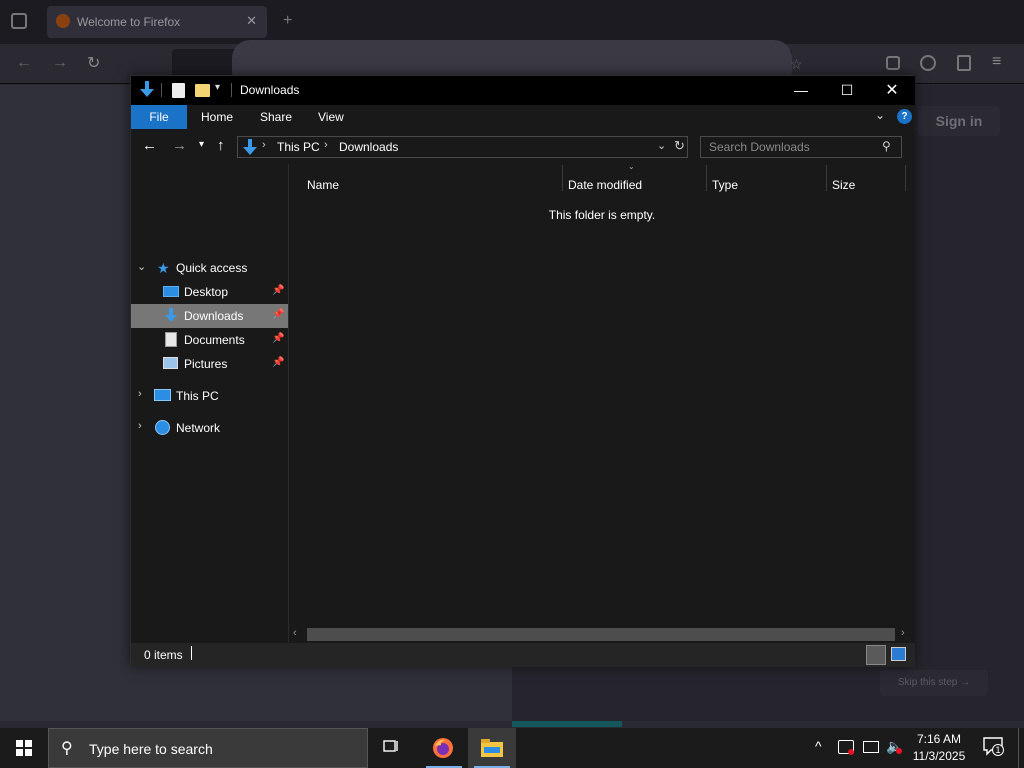  What do you see at coordinates (129, 22) in the screenshot?
I see `firefox-tab-title: Welcome to Firefox` at bounding box center [129, 22].